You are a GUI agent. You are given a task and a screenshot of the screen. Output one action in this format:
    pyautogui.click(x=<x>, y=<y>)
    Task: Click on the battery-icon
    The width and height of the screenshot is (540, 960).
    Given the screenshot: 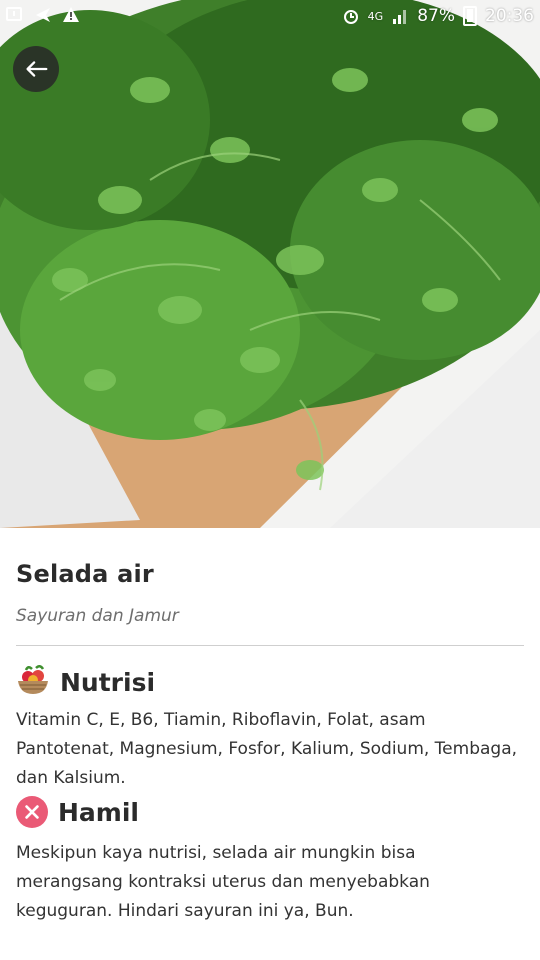 What is the action you would take?
    pyautogui.click(x=470, y=16)
    